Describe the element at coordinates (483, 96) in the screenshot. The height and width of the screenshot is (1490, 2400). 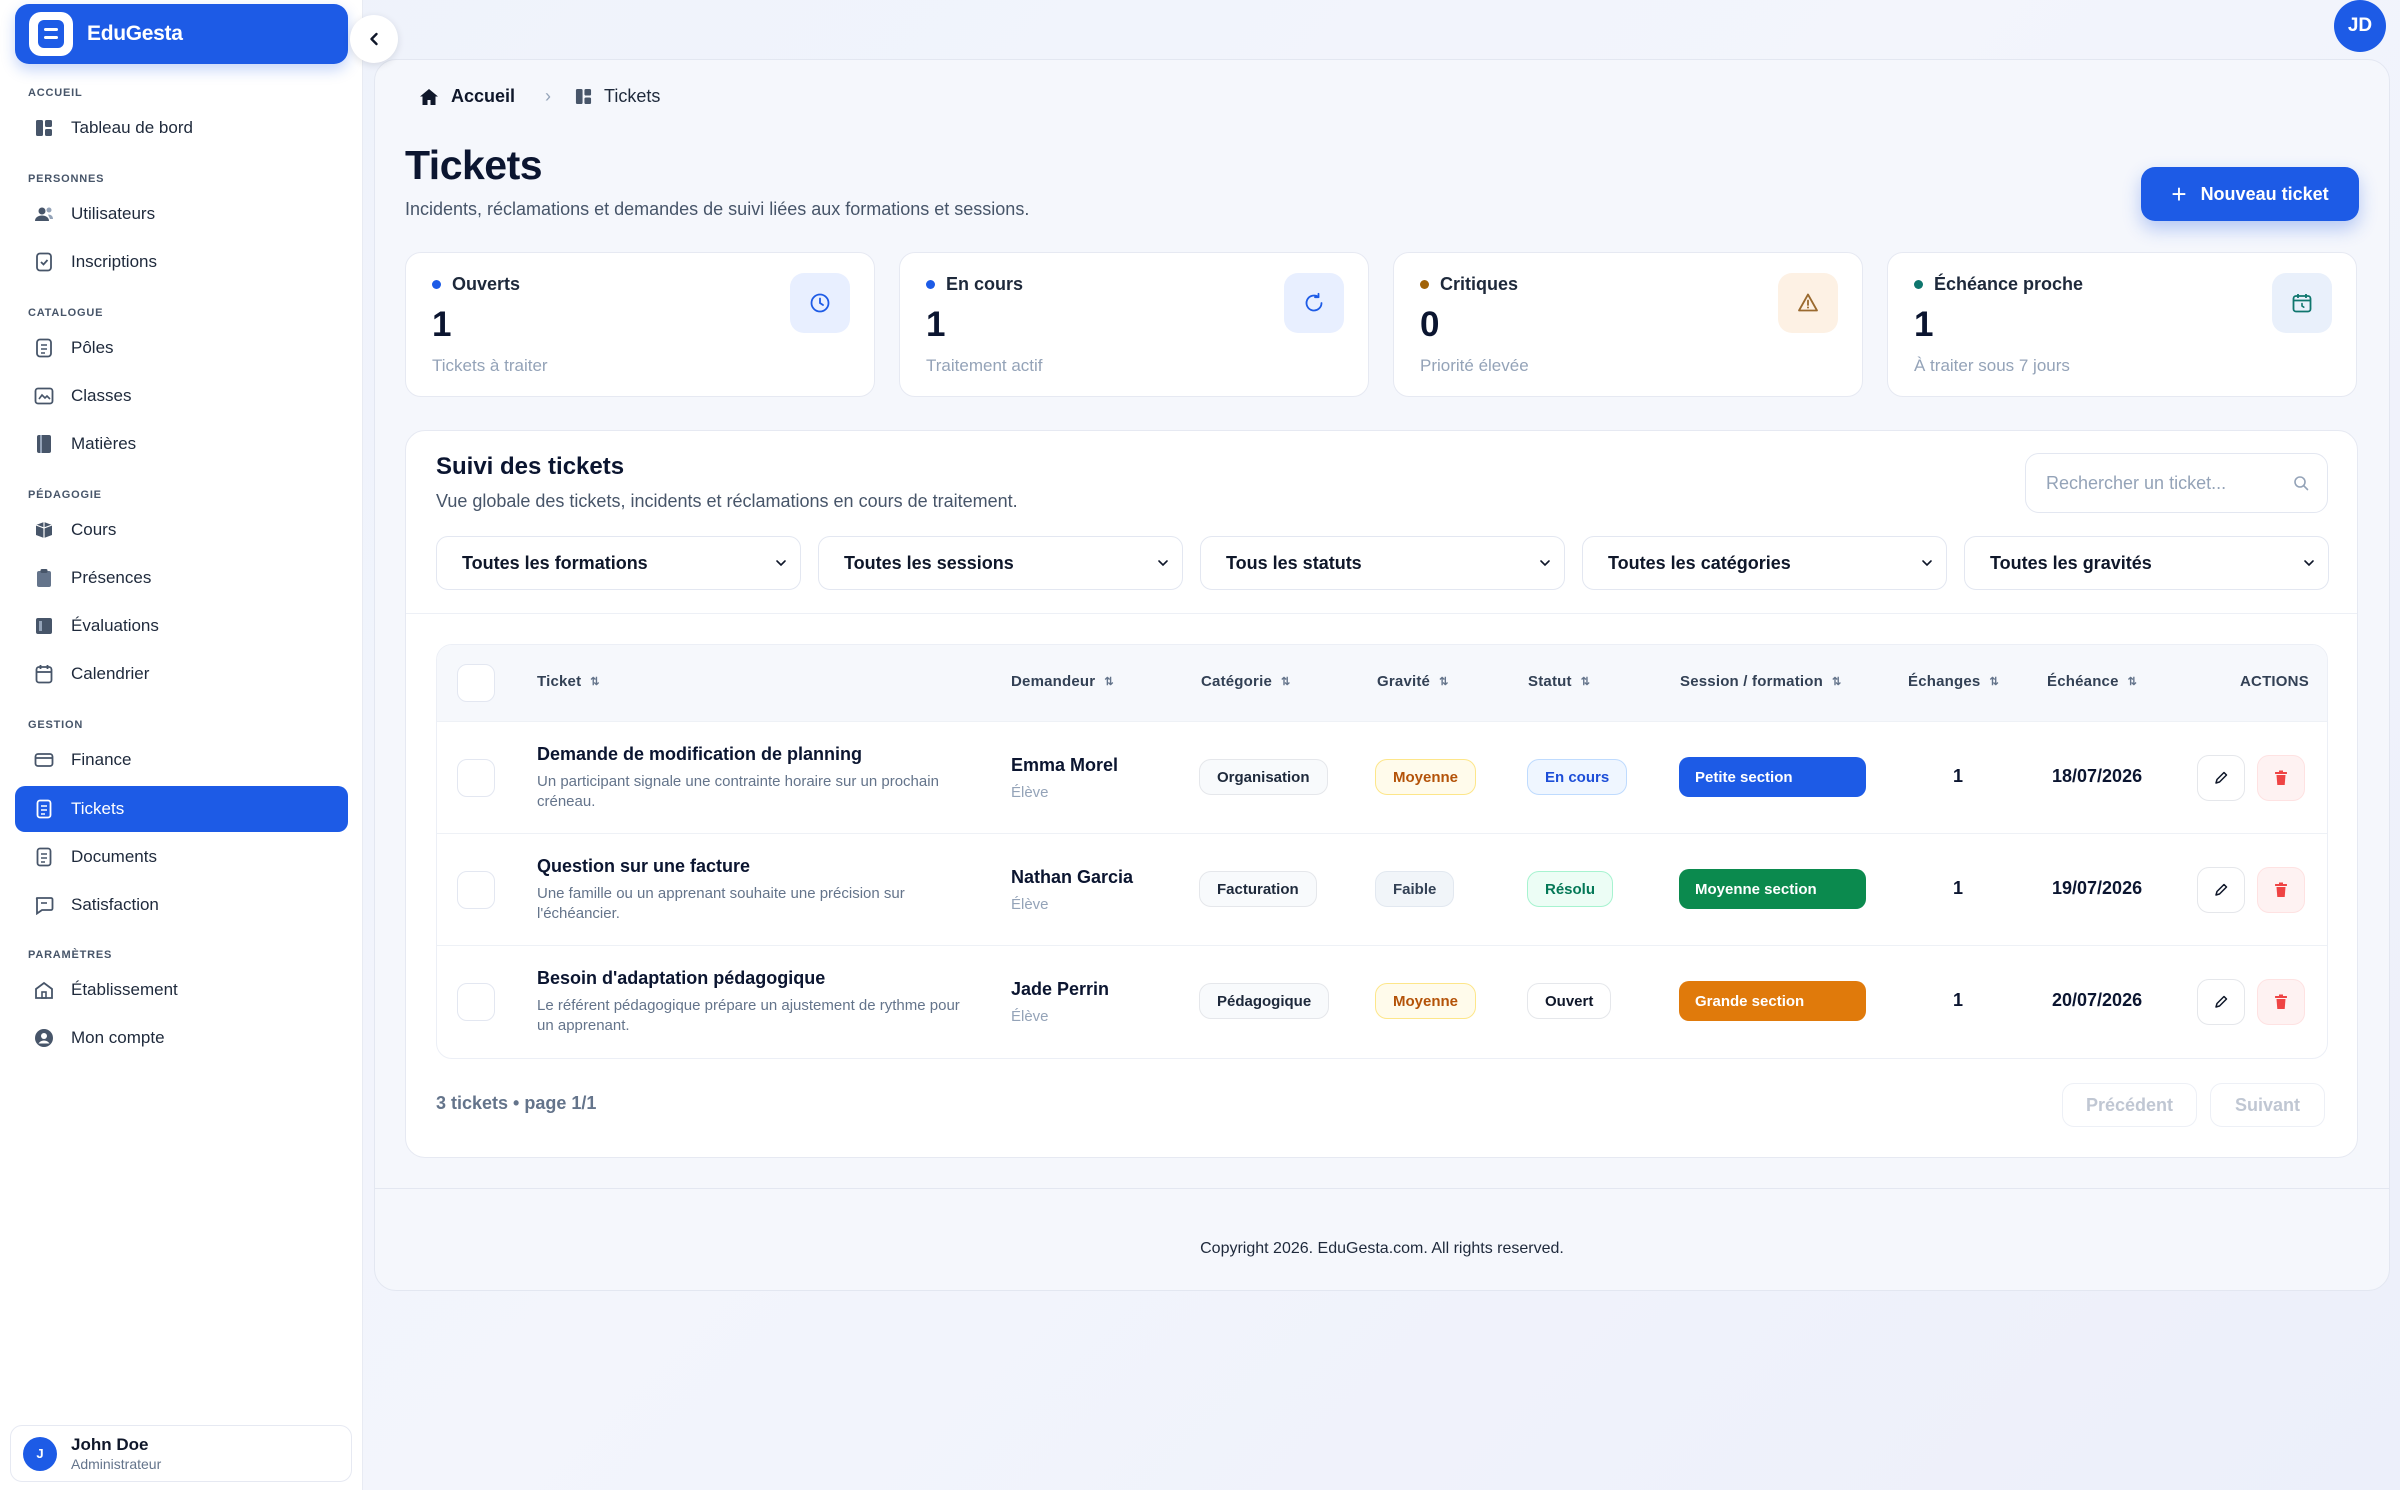
I see `breadcrumb-home: Accueil` at that location.